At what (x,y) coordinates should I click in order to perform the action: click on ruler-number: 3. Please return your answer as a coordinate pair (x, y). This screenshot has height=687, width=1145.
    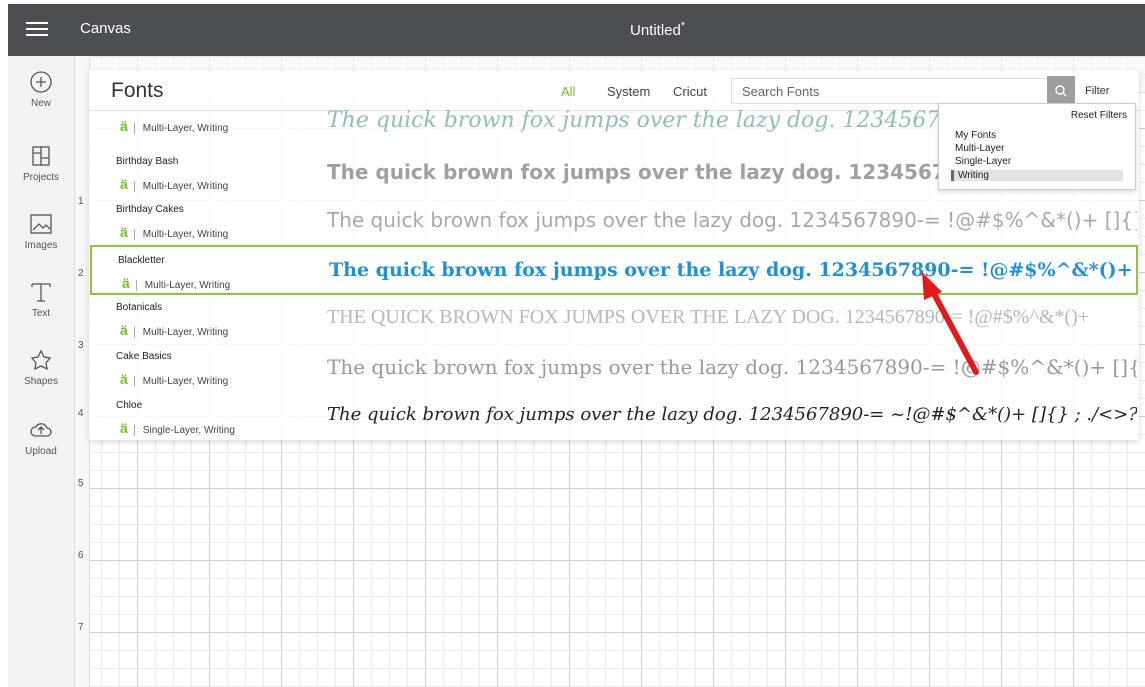
    Looking at the image, I should click on (81, 345).